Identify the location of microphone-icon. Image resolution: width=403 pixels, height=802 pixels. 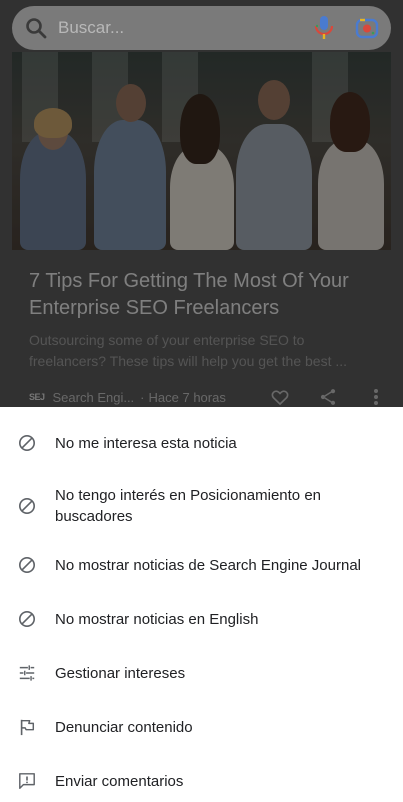
(324, 28).